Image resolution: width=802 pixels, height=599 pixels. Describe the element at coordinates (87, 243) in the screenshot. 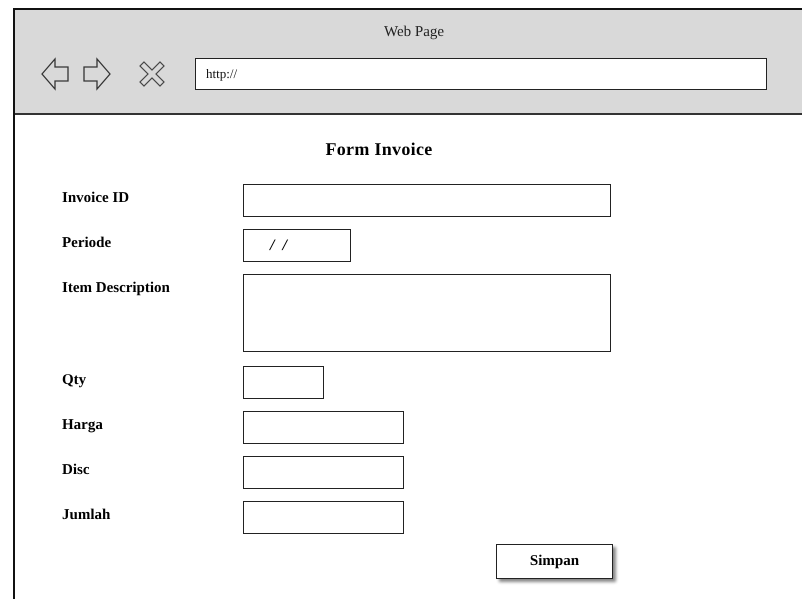

I see `field-label: Periode` at that location.